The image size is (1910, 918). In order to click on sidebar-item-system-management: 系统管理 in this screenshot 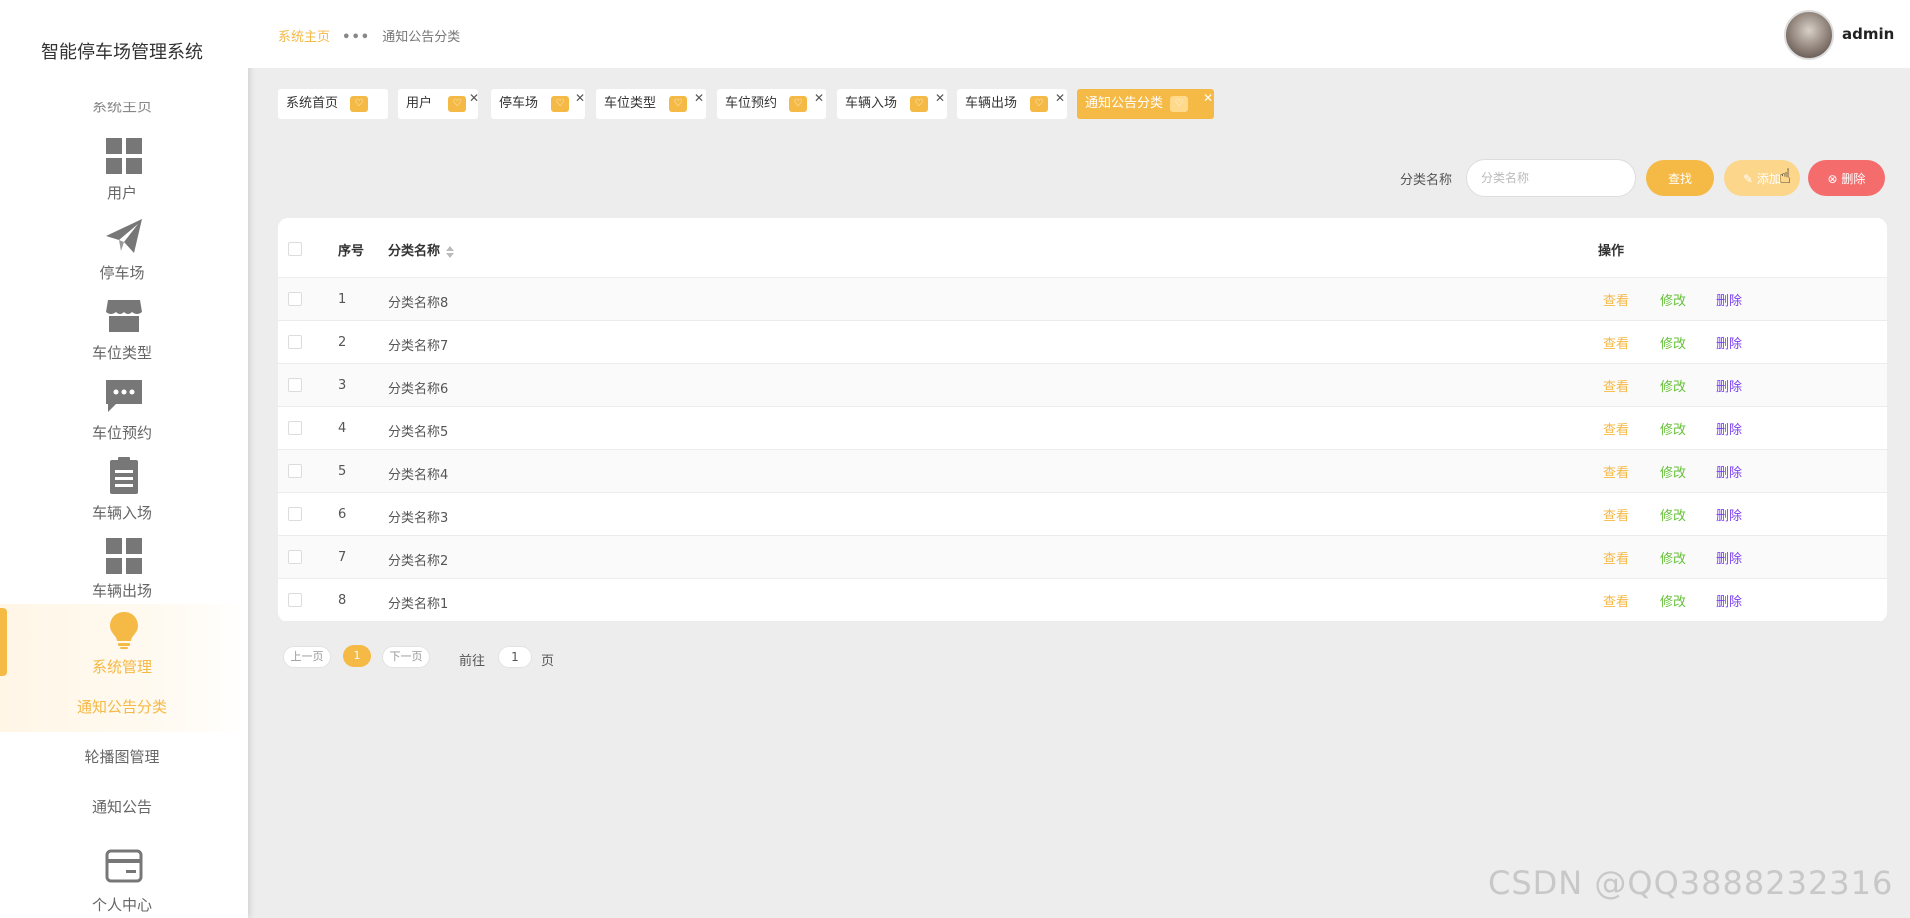, I will do `click(122, 650)`.